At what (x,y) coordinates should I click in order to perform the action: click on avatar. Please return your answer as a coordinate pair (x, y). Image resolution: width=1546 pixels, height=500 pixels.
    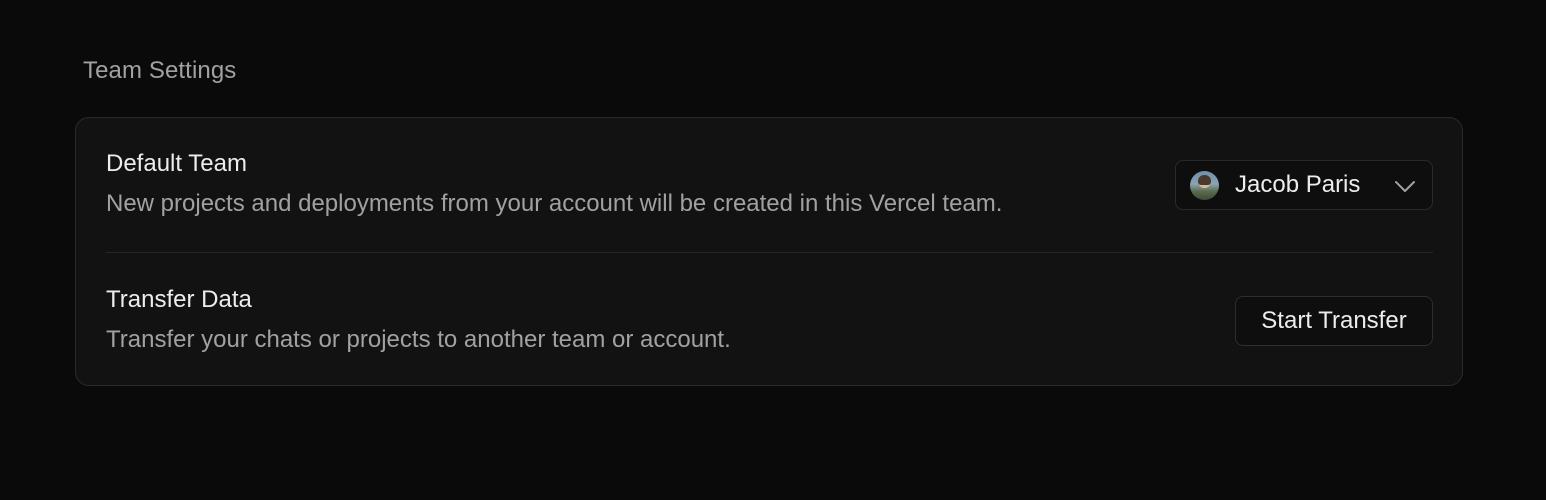
    Looking at the image, I should click on (1204, 185).